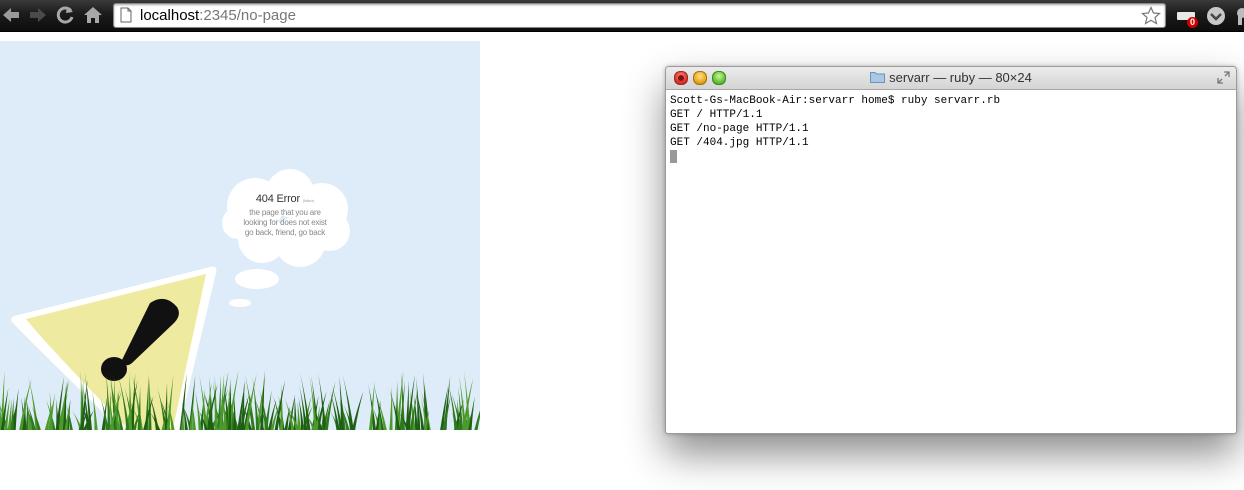 This screenshot has width=1244, height=490. What do you see at coordinates (878, 77) in the screenshot?
I see `folder-icon` at bounding box center [878, 77].